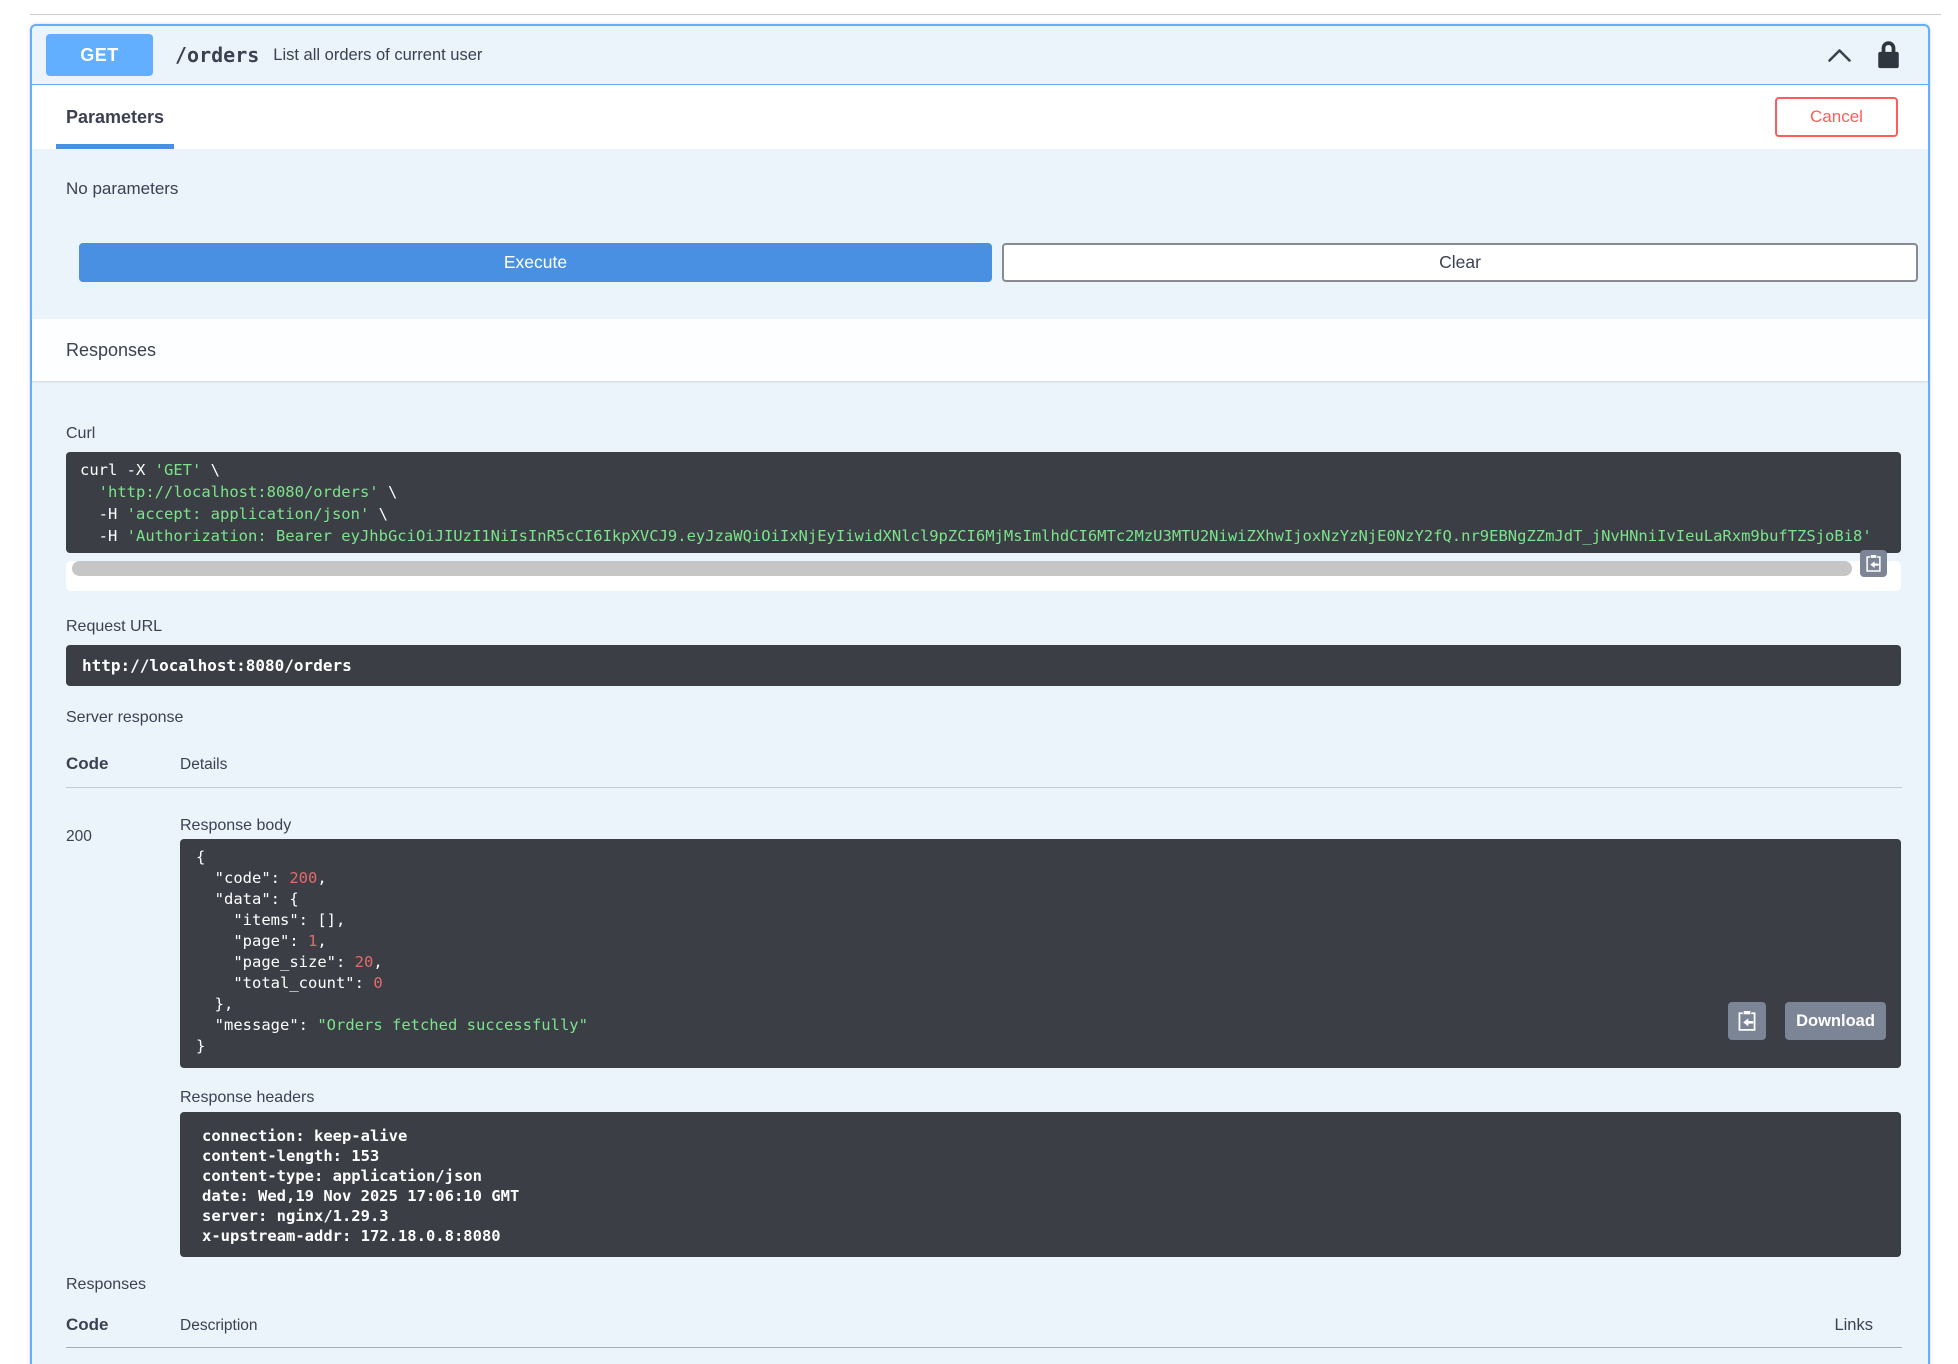  What do you see at coordinates (1835, 1021) in the screenshot?
I see `download-button: Download` at bounding box center [1835, 1021].